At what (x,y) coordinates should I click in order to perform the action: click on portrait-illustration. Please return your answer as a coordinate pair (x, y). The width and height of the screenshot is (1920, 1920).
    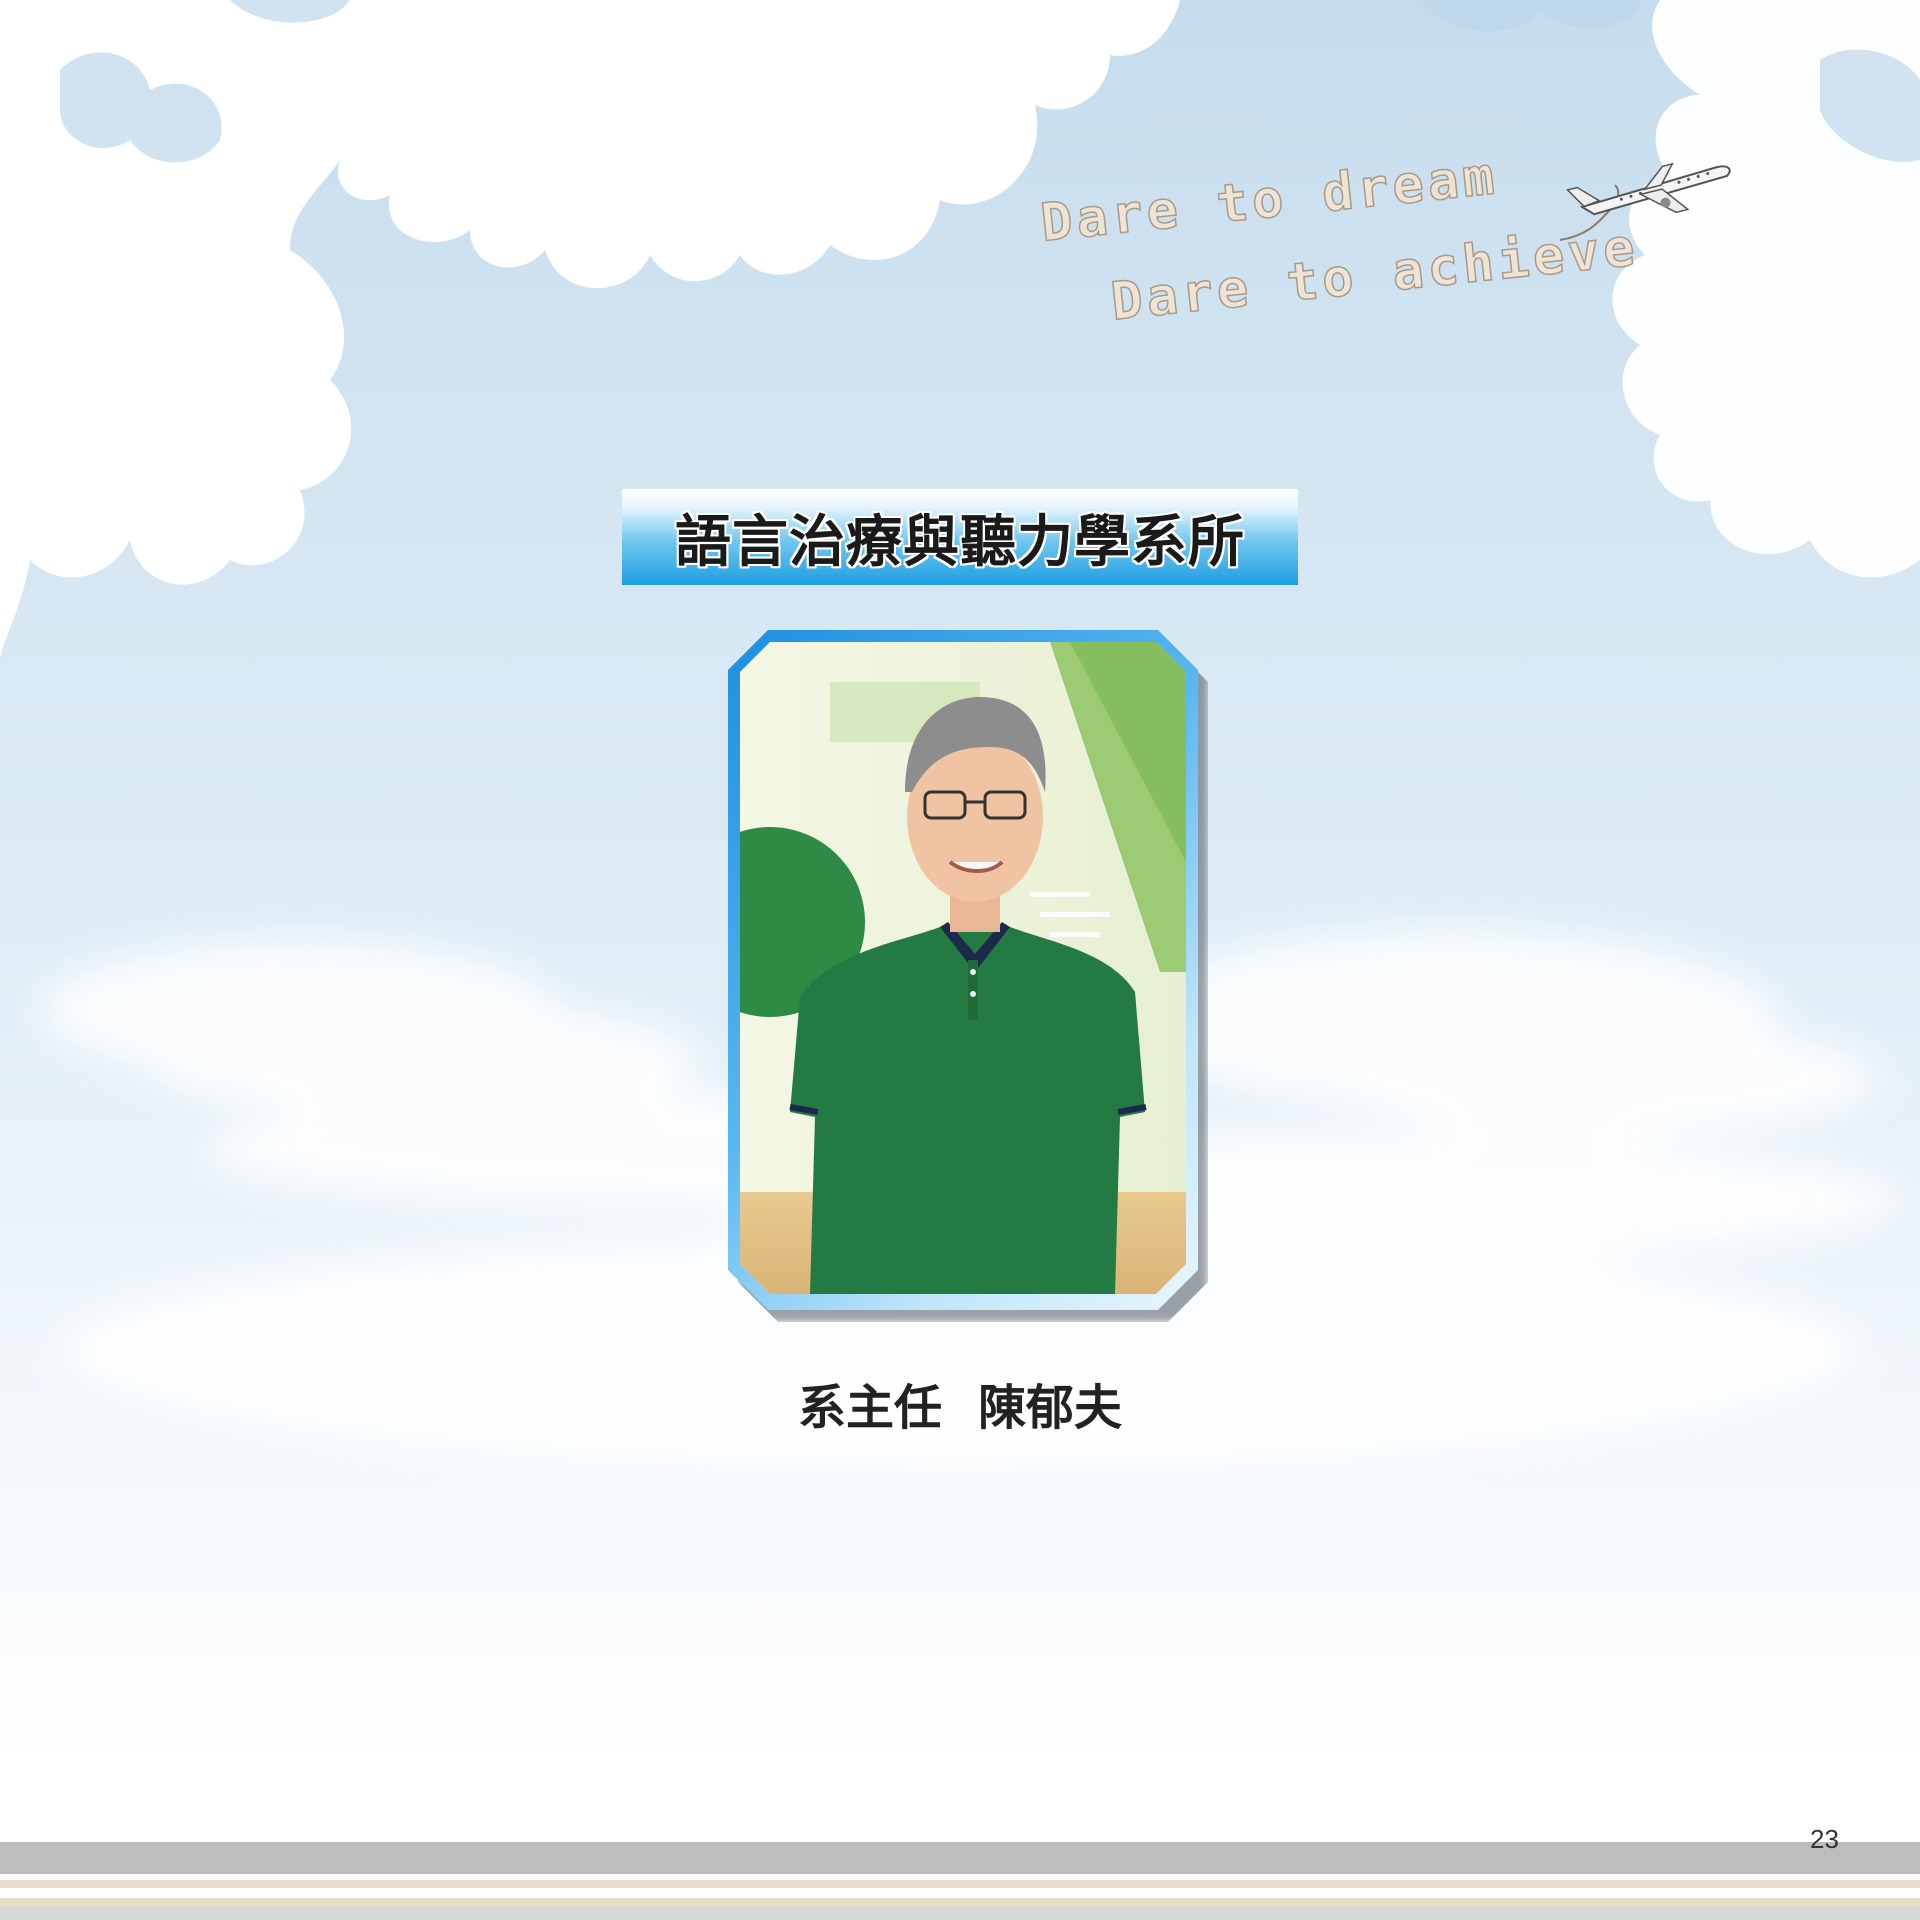
    Looking at the image, I should click on (963, 968).